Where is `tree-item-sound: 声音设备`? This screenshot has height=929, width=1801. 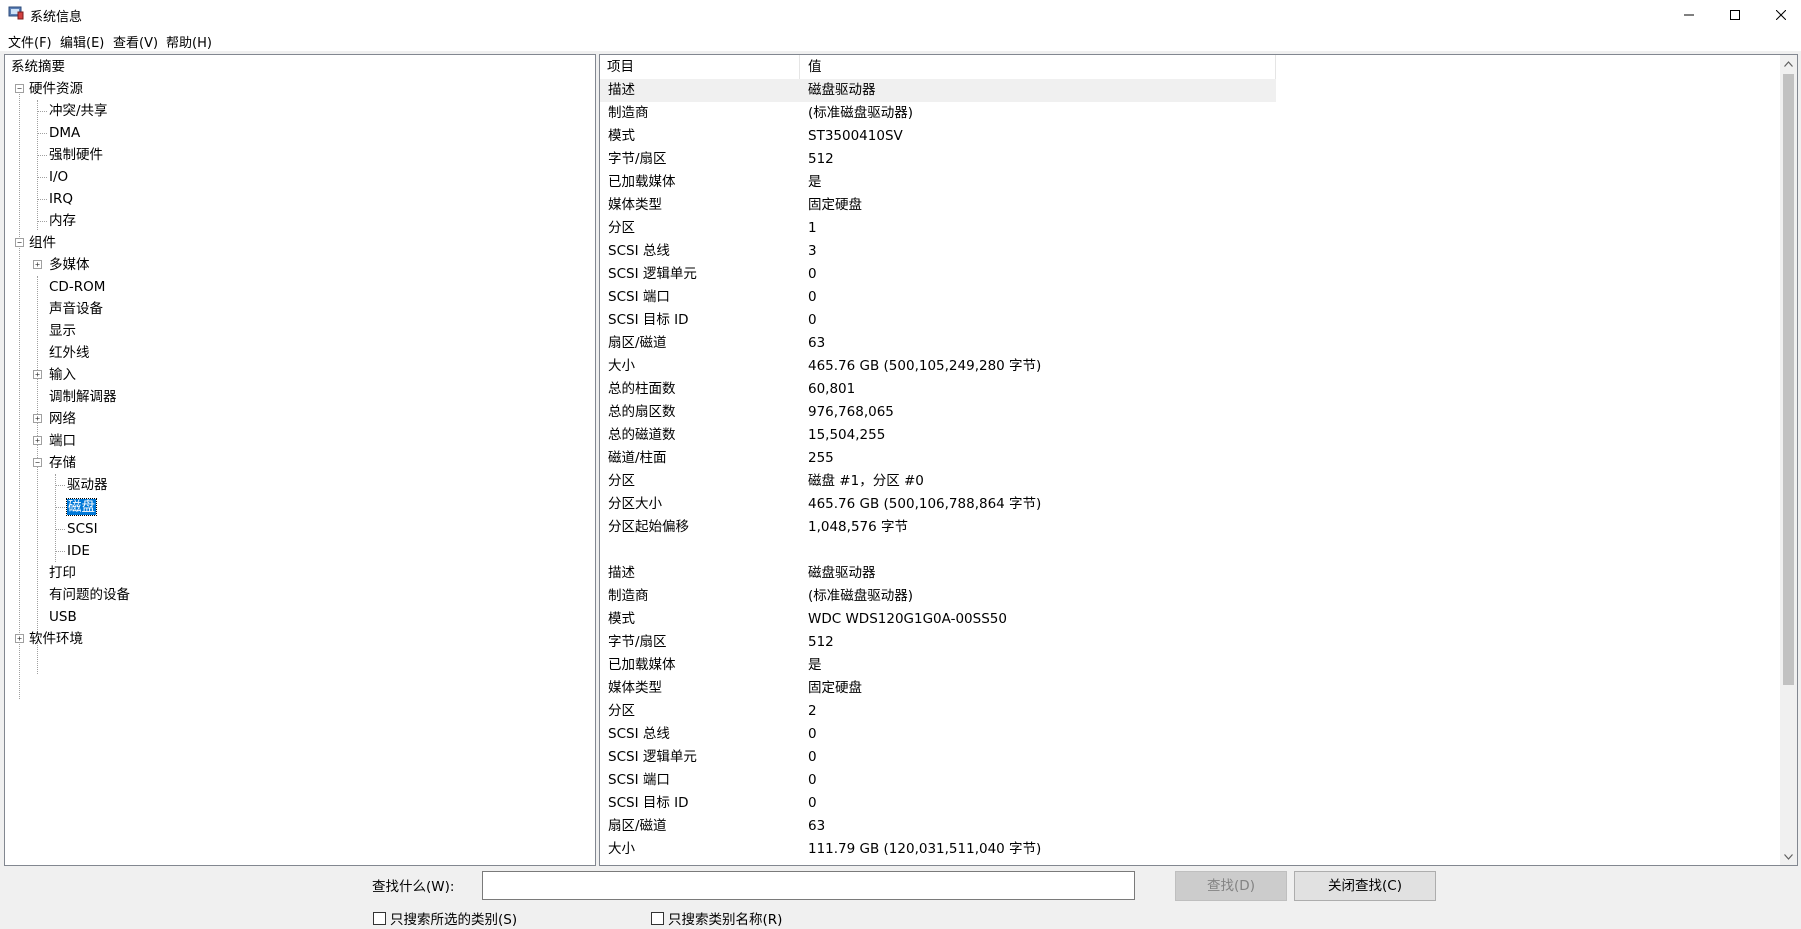 tree-item-sound: 声音设备 is located at coordinates (76, 309).